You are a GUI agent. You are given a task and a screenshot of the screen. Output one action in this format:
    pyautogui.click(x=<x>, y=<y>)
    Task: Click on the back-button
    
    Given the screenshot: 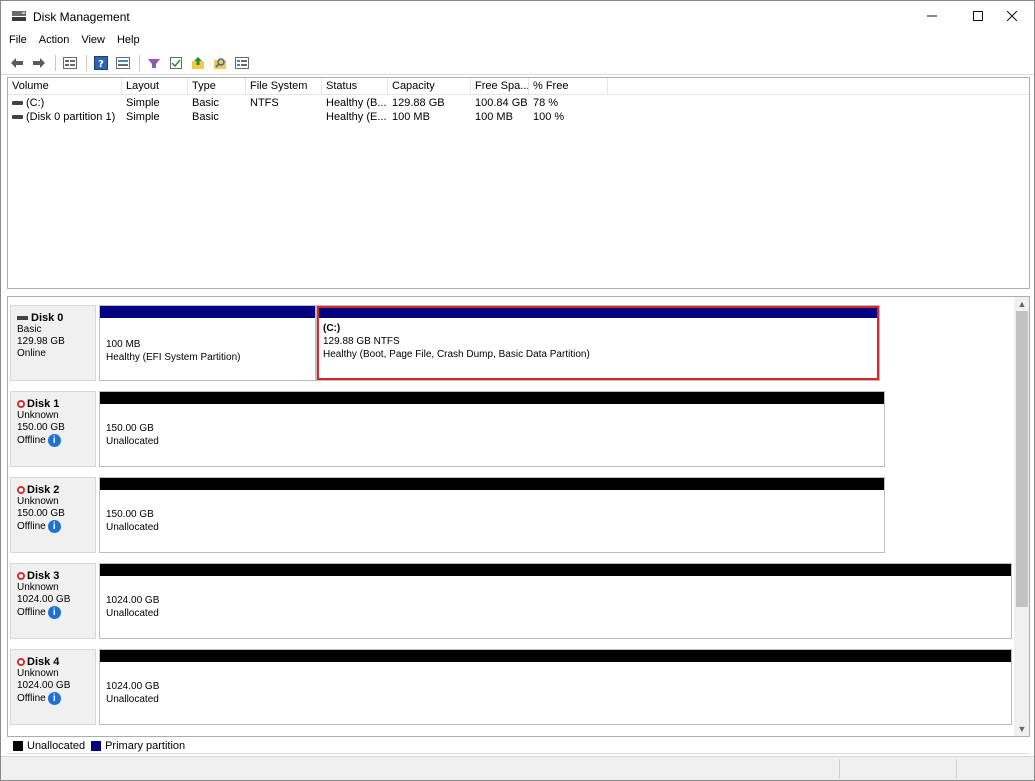 What is the action you would take?
    pyautogui.click(x=17, y=63)
    